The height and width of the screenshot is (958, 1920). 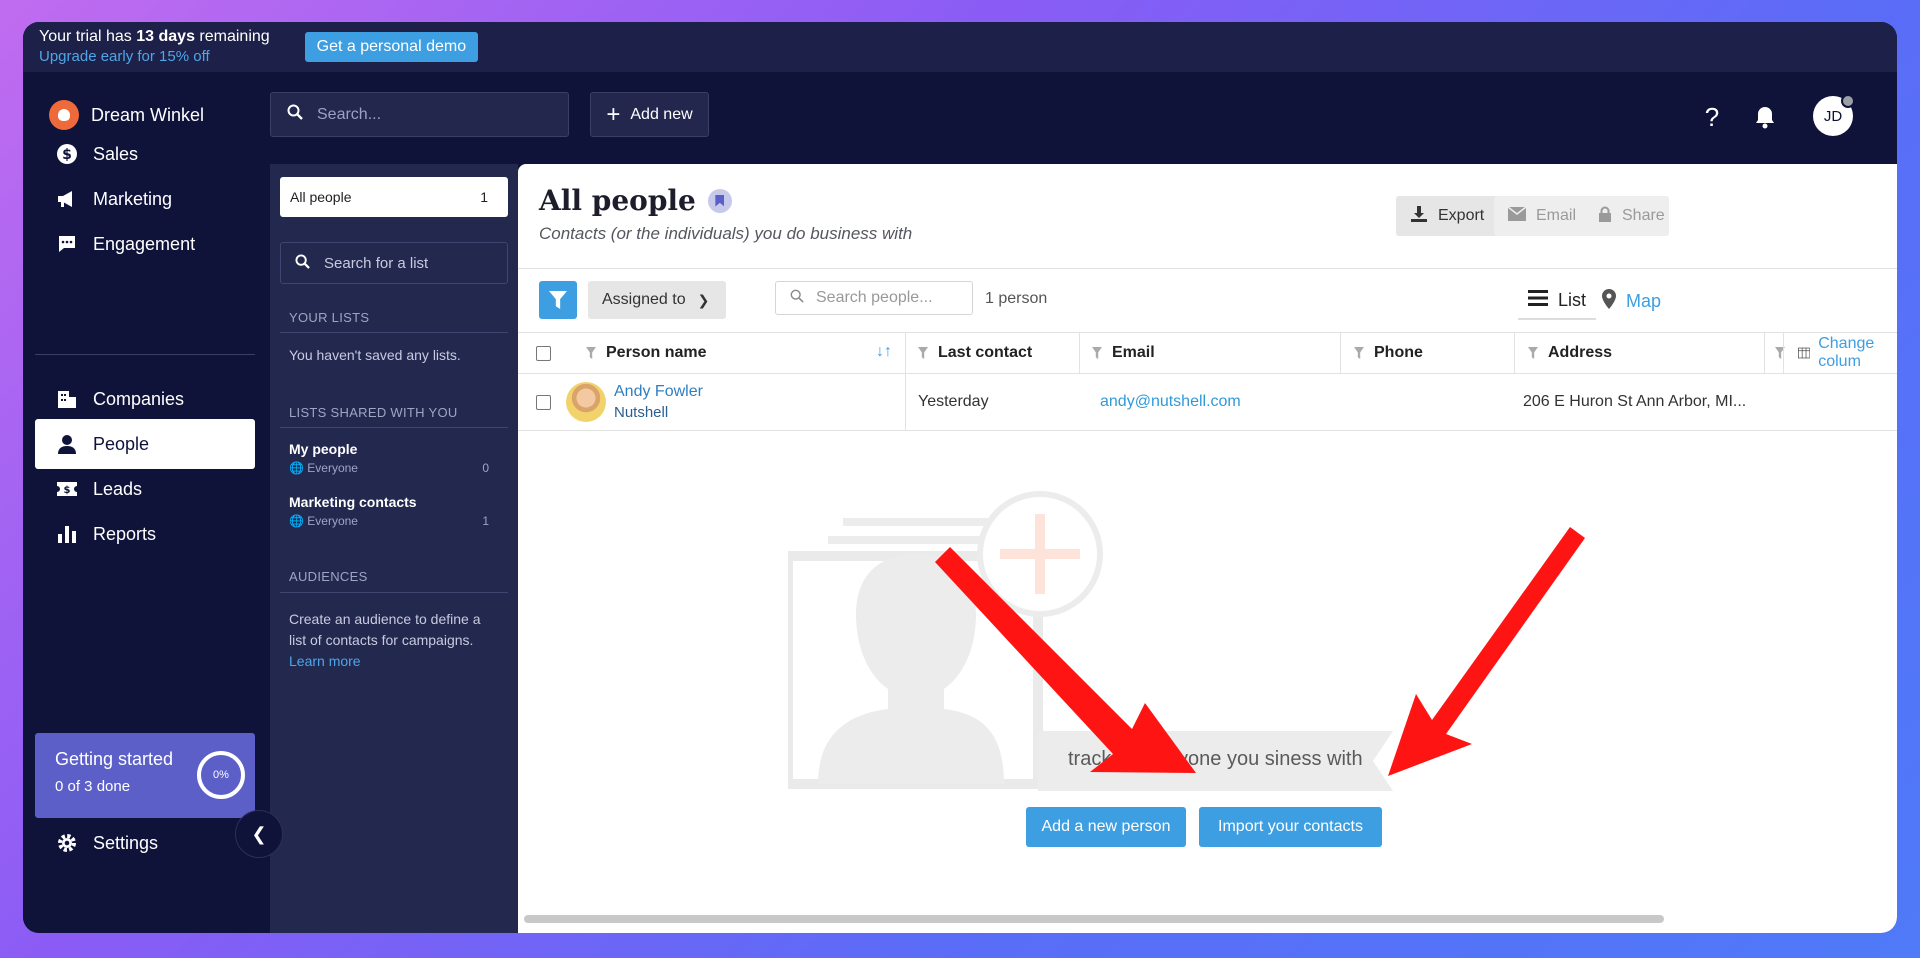 What do you see at coordinates (658, 412) in the screenshot?
I see `person-company-link: Nutshell` at bounding box center [658, 412].